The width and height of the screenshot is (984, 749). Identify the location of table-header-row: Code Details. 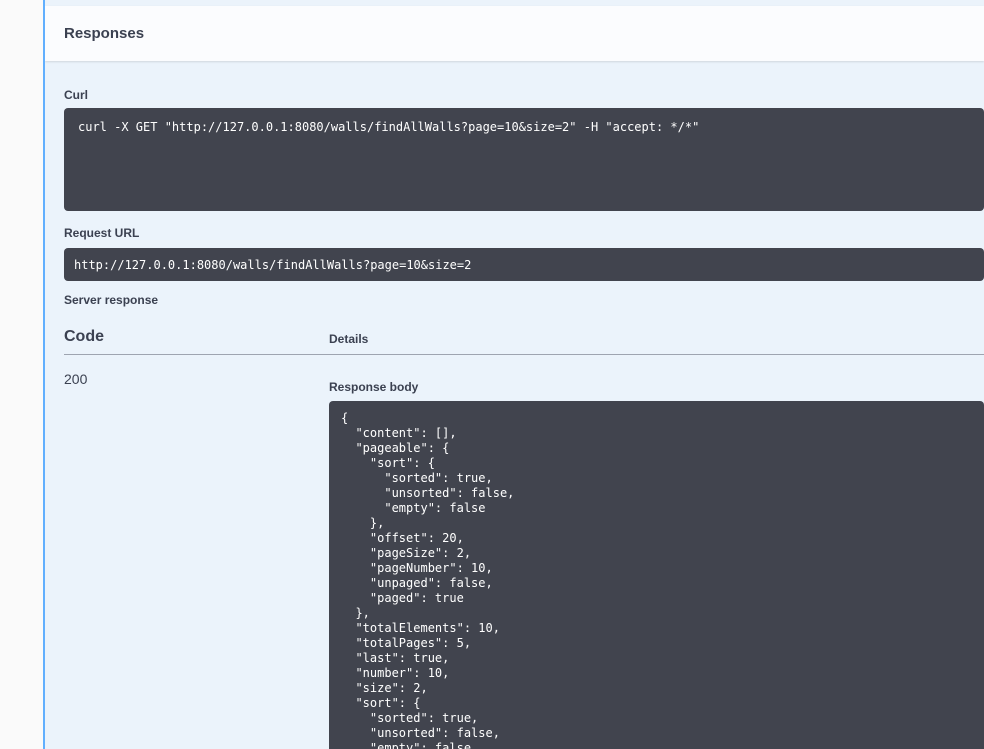
(524, 341).